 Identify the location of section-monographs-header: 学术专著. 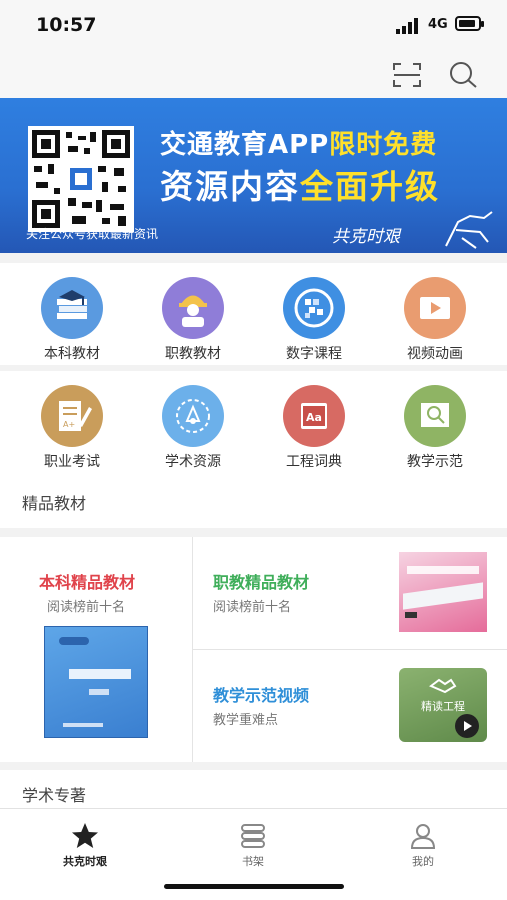
(253, 790).